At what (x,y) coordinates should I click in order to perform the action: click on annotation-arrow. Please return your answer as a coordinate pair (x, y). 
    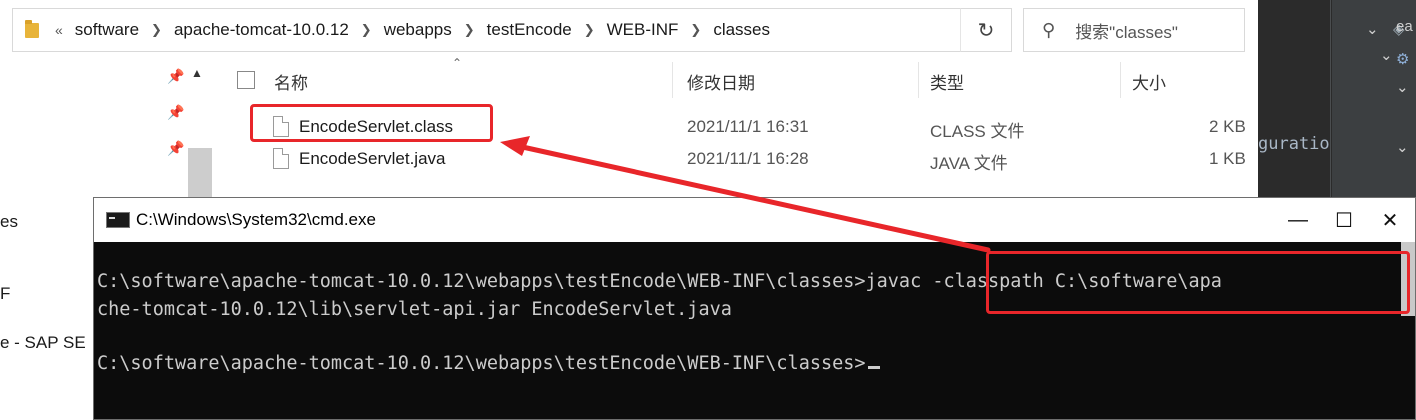
    Looking at the image, I should click on (745, 194).